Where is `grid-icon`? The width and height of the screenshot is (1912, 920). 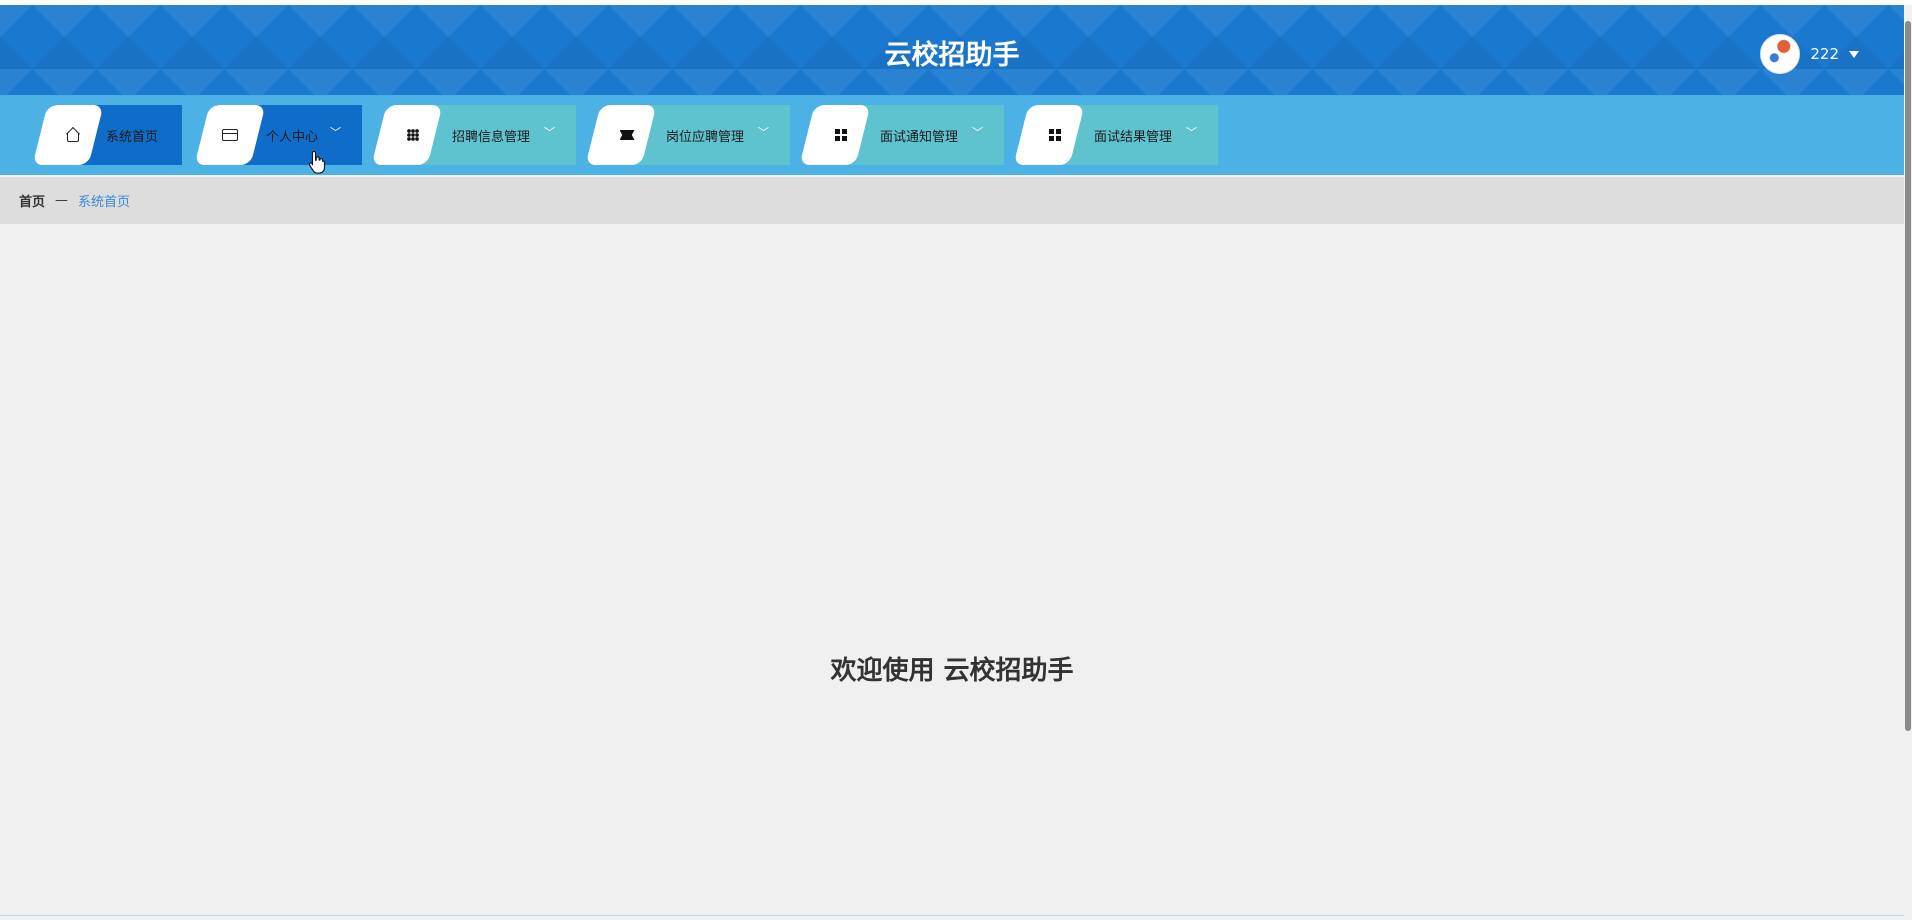 grid-icon is located at coordinates (413, 135).